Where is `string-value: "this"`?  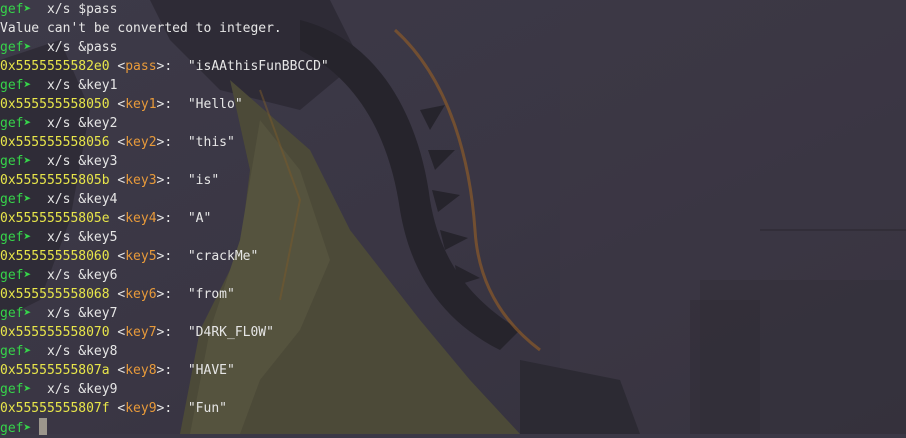 string-value: "this" is located at coordinates (211, 142).